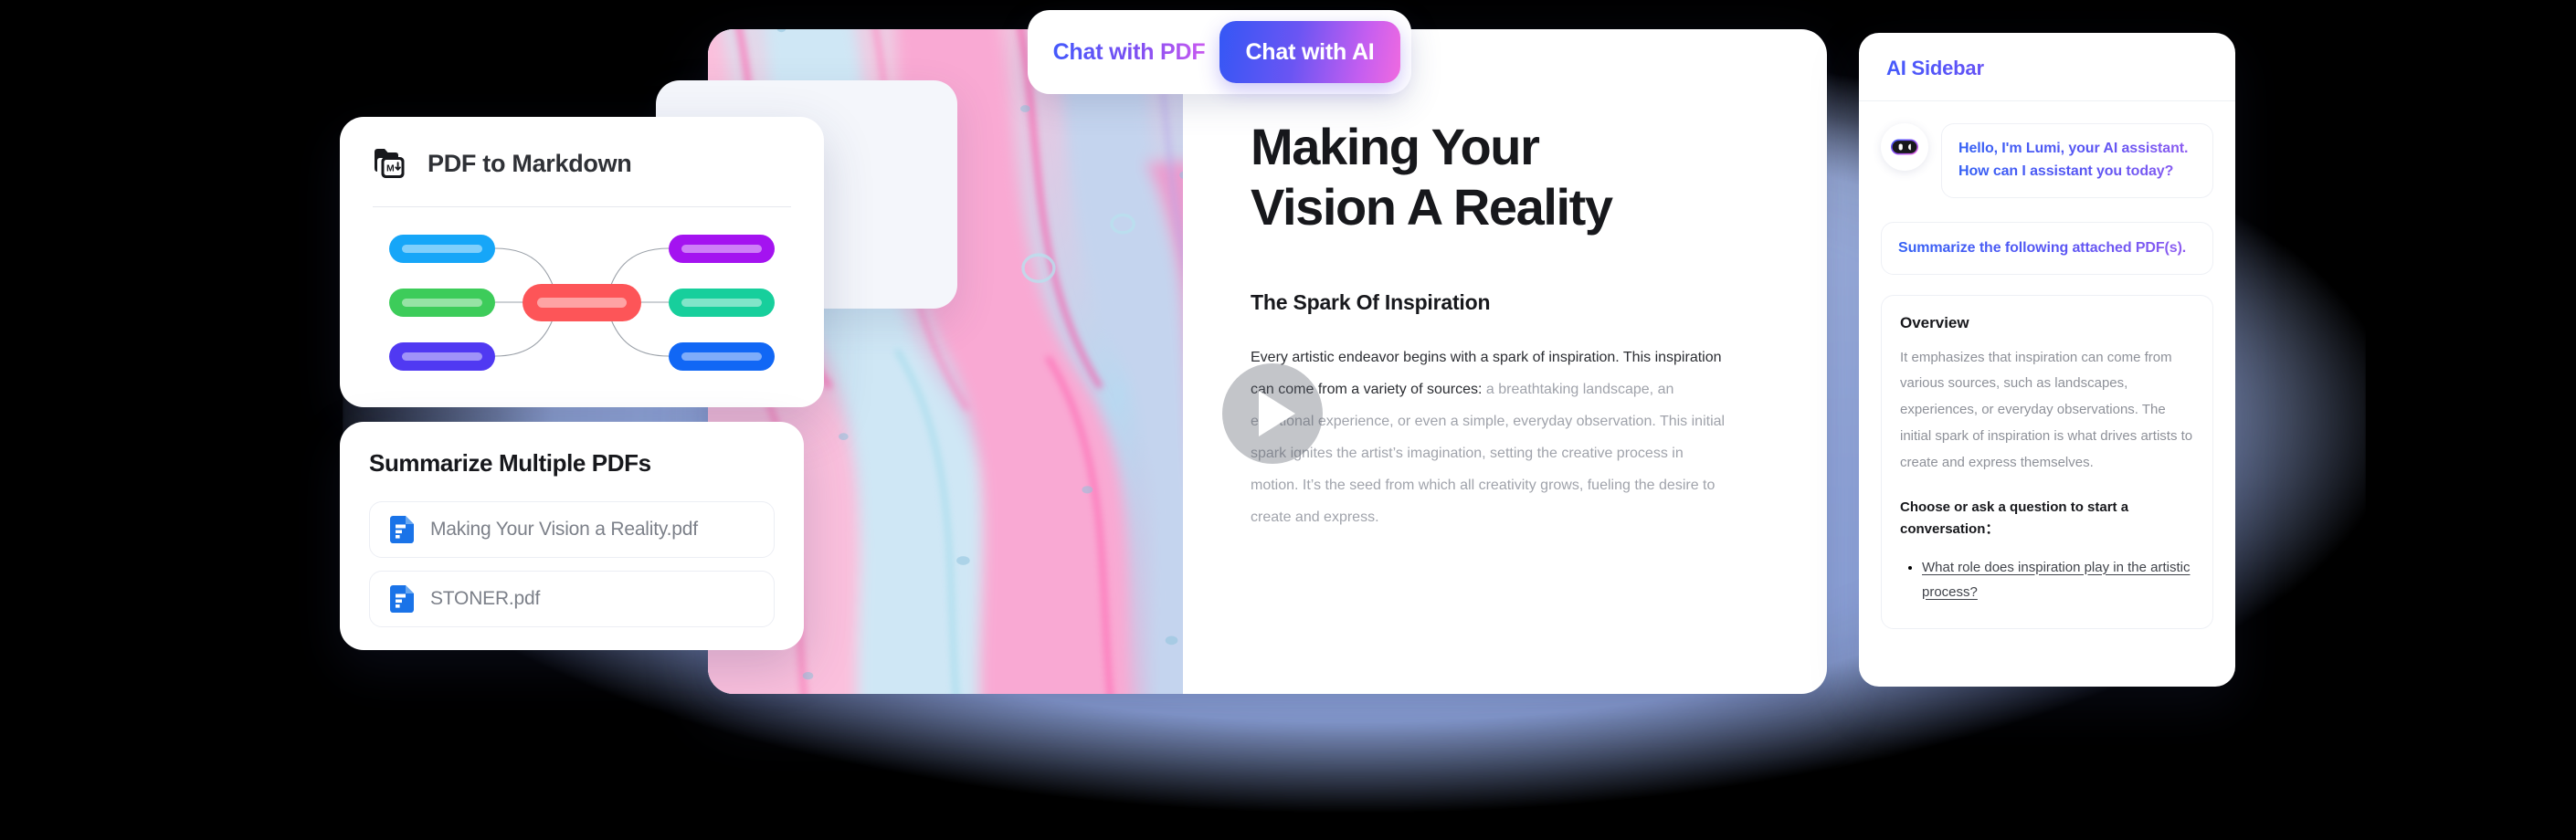  What do you see at coordinates (2047, 67) in the screenshot?
I see `ai-sidebar-title: AI Sidebar` at bounding box center [2047, 67].